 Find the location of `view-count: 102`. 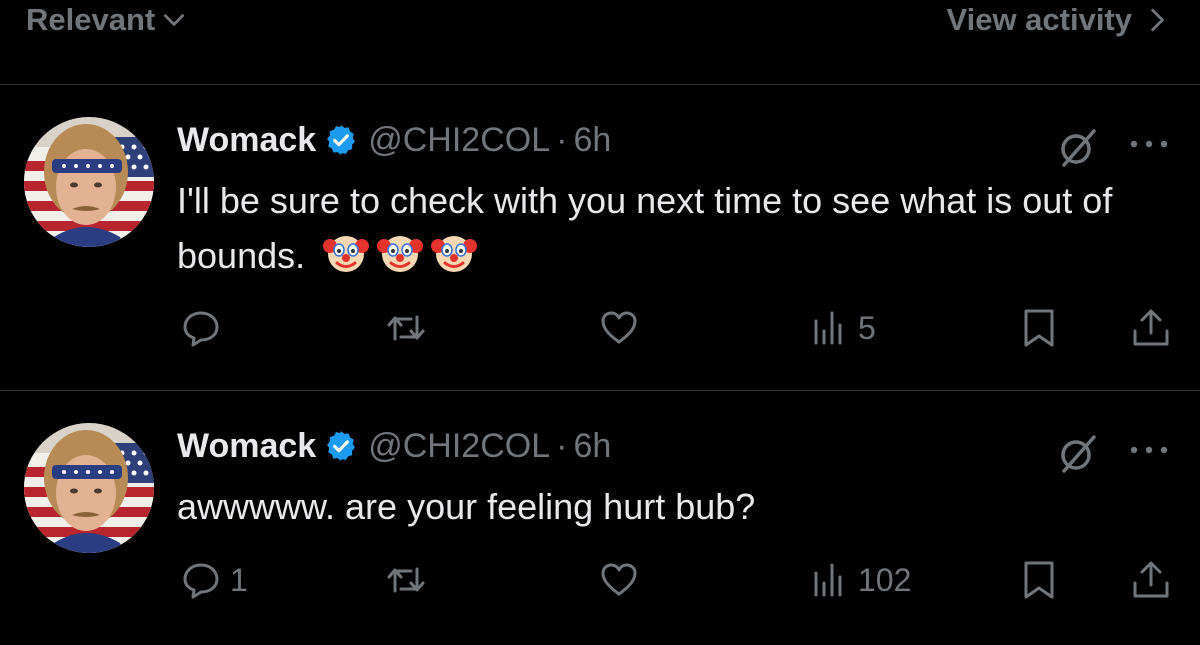

view-count: 102 is located at coordinates (885, 579).